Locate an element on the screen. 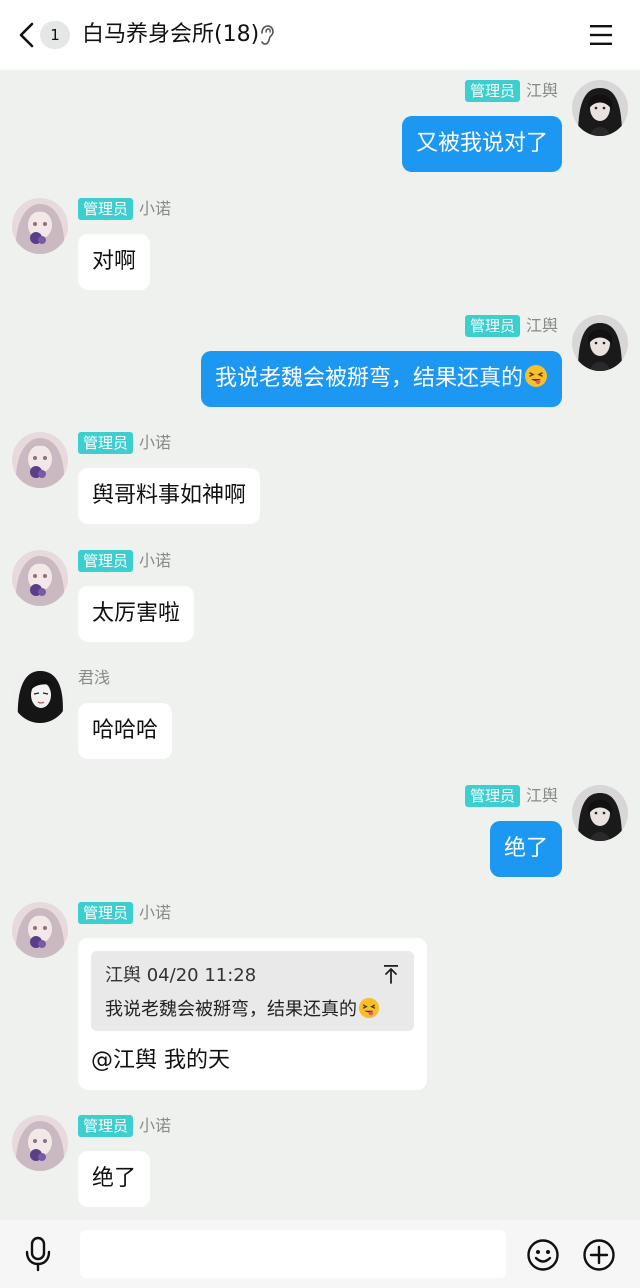  back-arrow-icon is located at coordinates (27, 35).